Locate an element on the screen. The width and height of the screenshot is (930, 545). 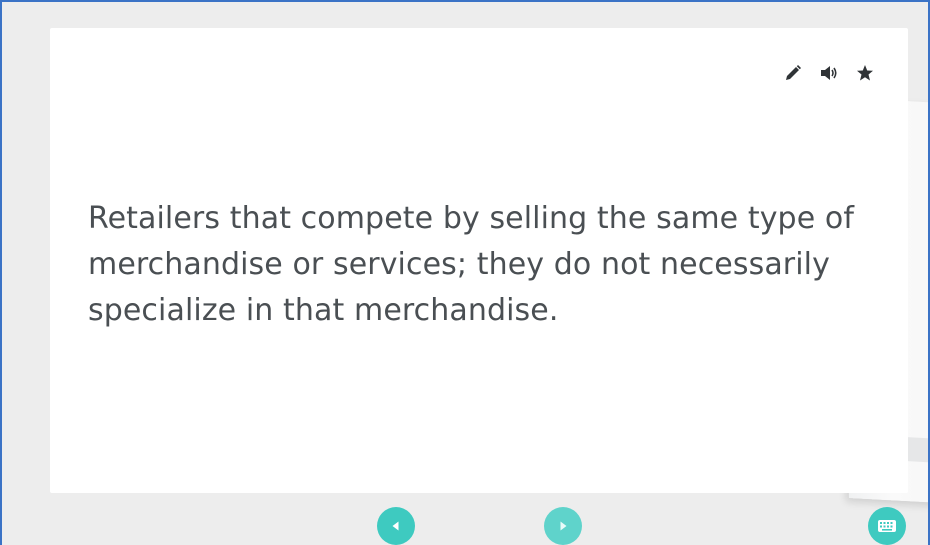
edit-button is located at coordinates (793, 73).